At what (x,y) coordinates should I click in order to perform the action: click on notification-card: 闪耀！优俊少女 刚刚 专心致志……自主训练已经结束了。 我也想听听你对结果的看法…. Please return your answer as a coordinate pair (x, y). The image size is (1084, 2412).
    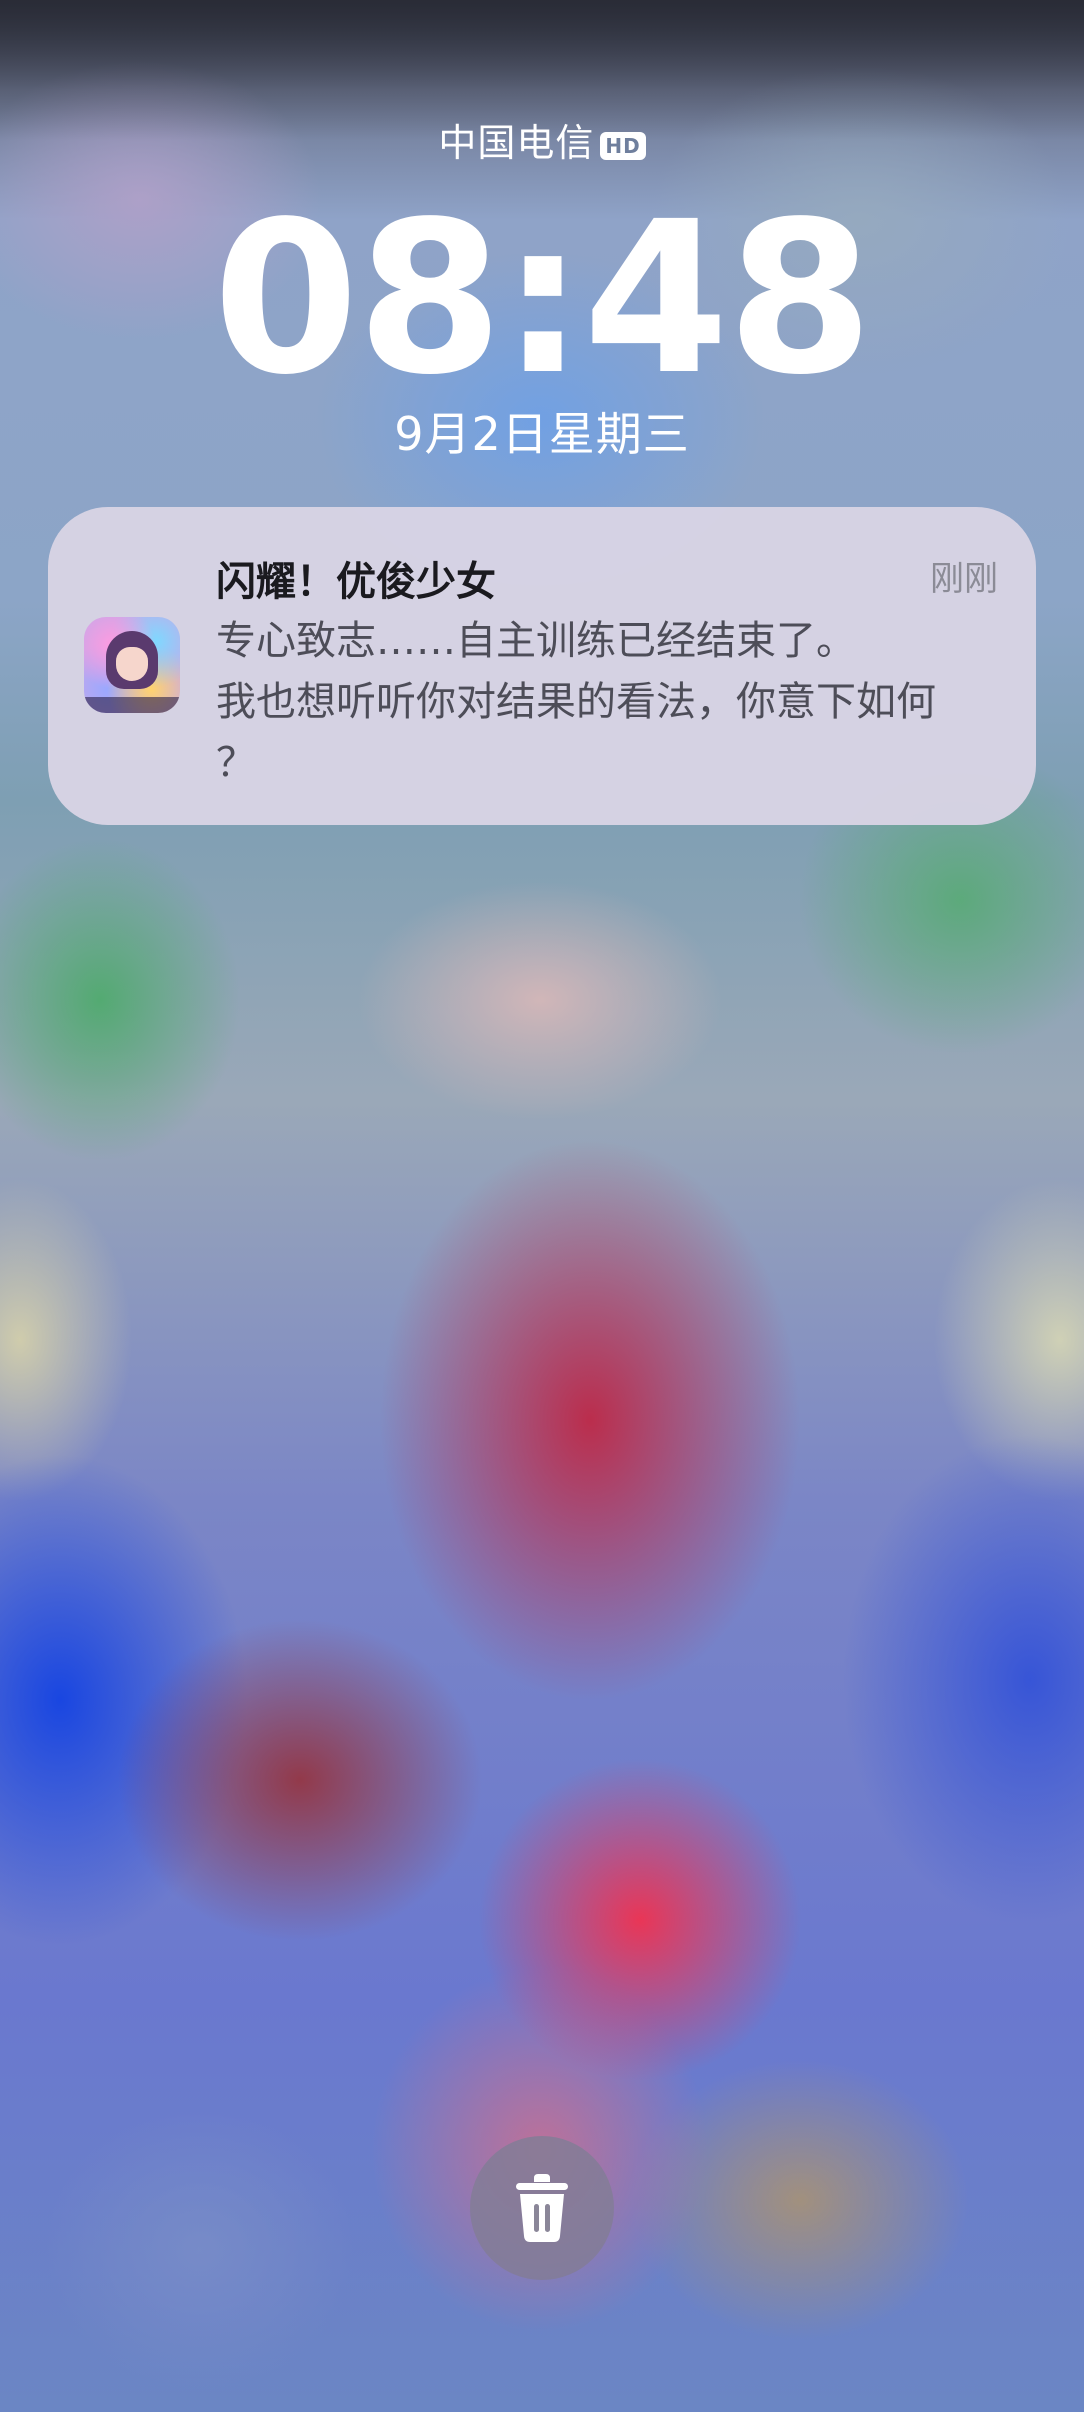
    Looking at the image, I should click on (542, 666).